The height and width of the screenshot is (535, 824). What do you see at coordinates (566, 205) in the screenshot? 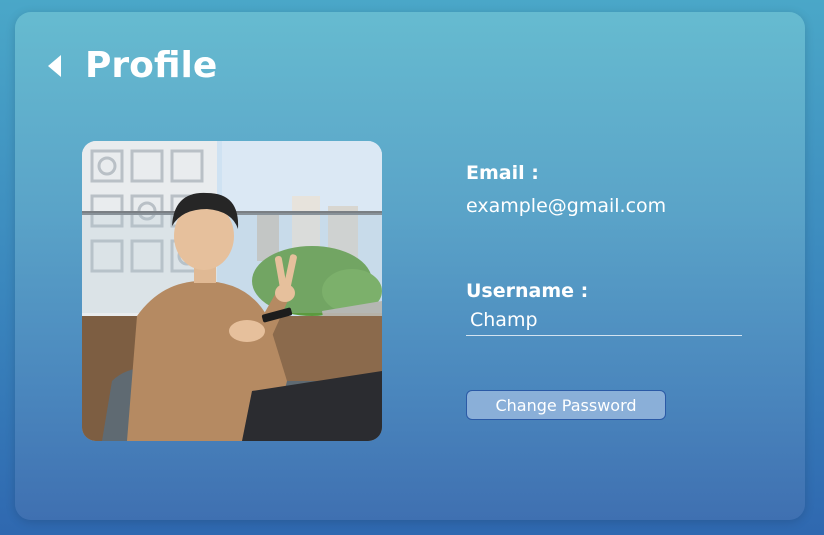
I see `email-value: example@gmail.com` at bounding box center [566, 205].